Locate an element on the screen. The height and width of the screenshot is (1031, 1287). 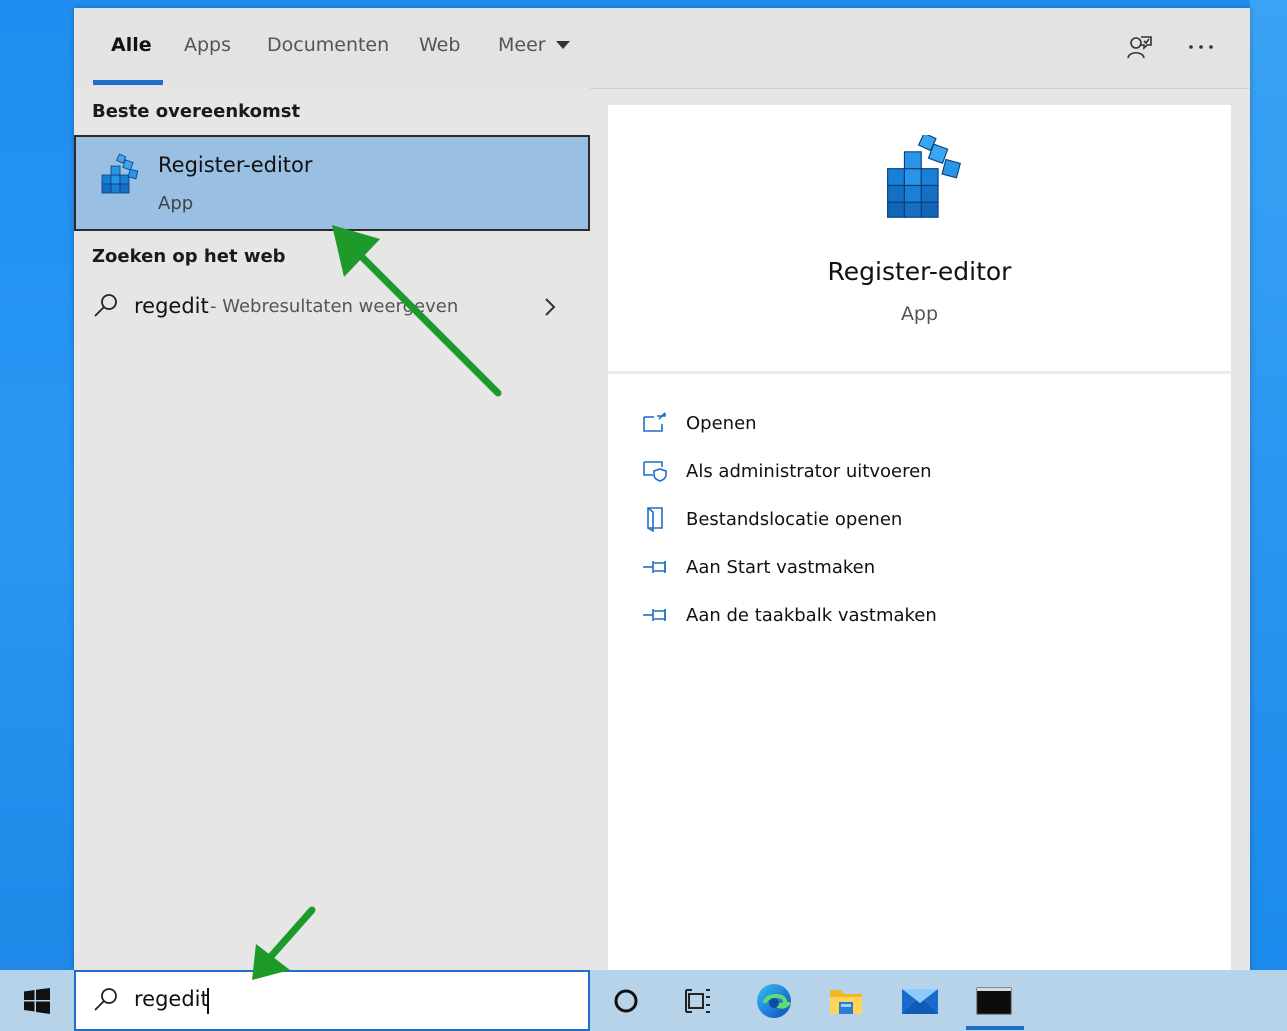
edge-button is located at coordinates (774, 1001).